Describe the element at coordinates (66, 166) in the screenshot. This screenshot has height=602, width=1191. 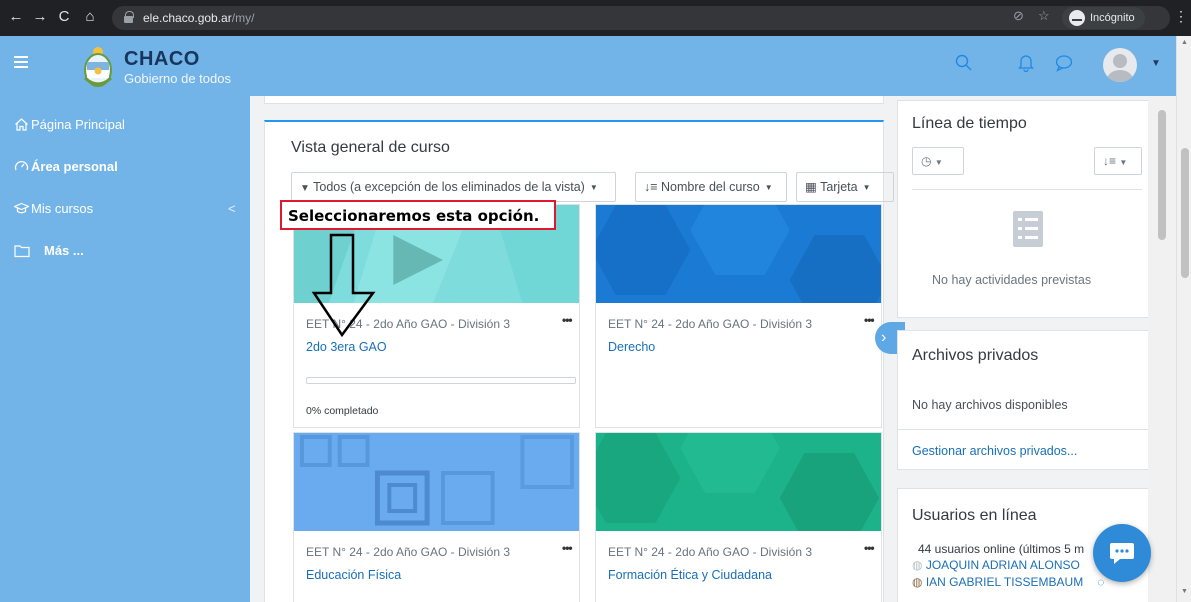
I see `sidebar-item-dashboard: Área personal` at that location.